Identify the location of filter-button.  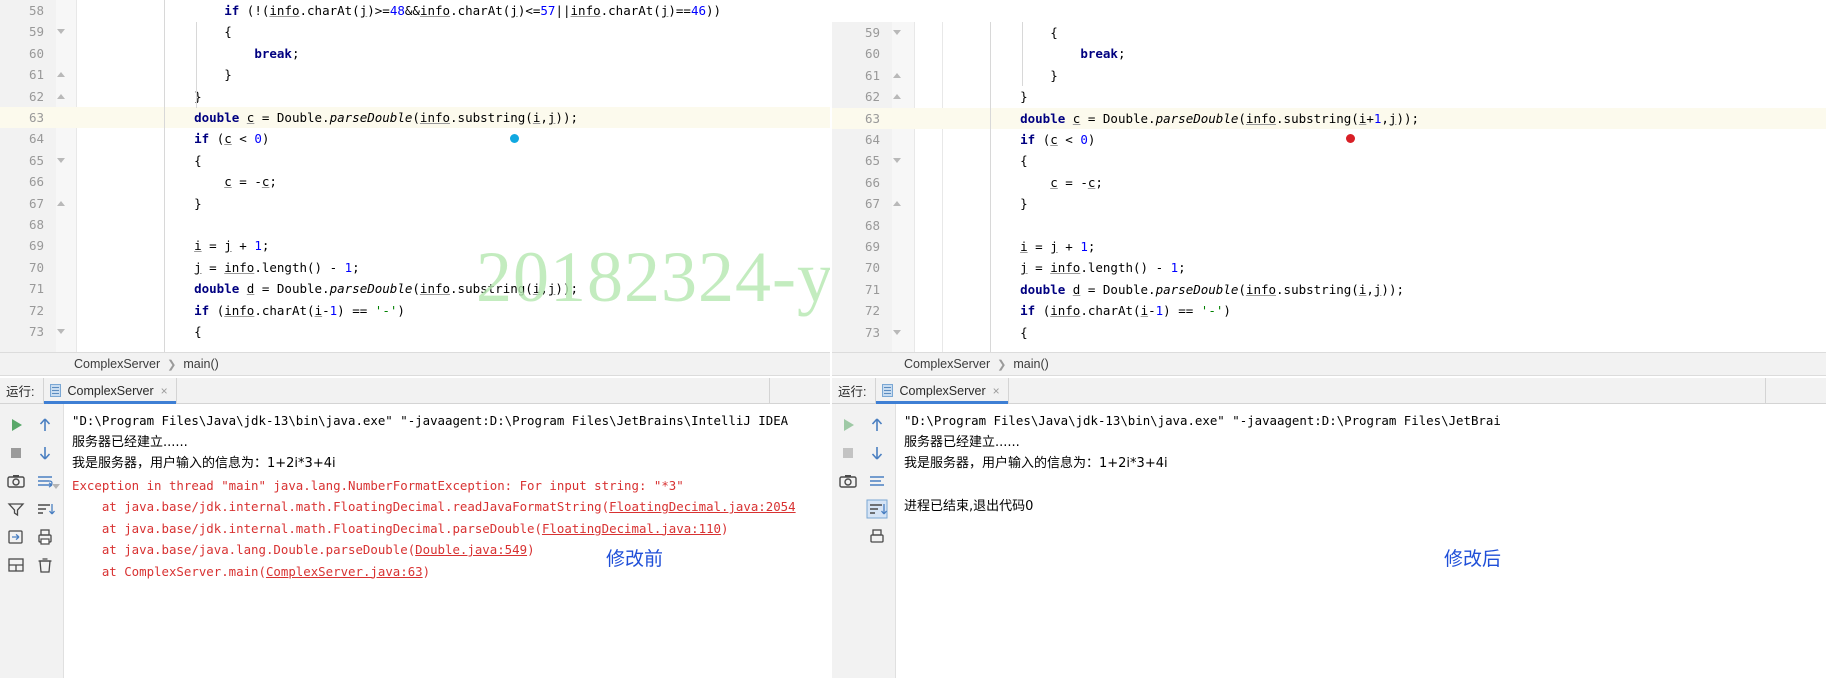
(16, 509).